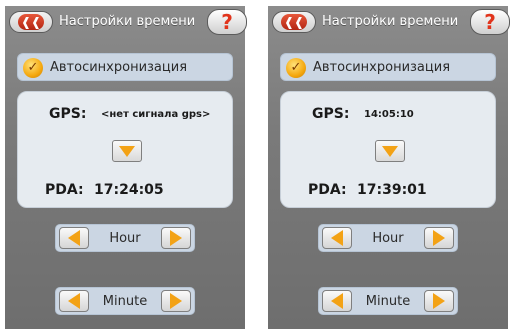 This screenshot has height=329, width=510. What do you see at coordinates (392, 190) in the screenshot?
I see `pda-time-value: 17:39:01` at bounding box center [392, 190].